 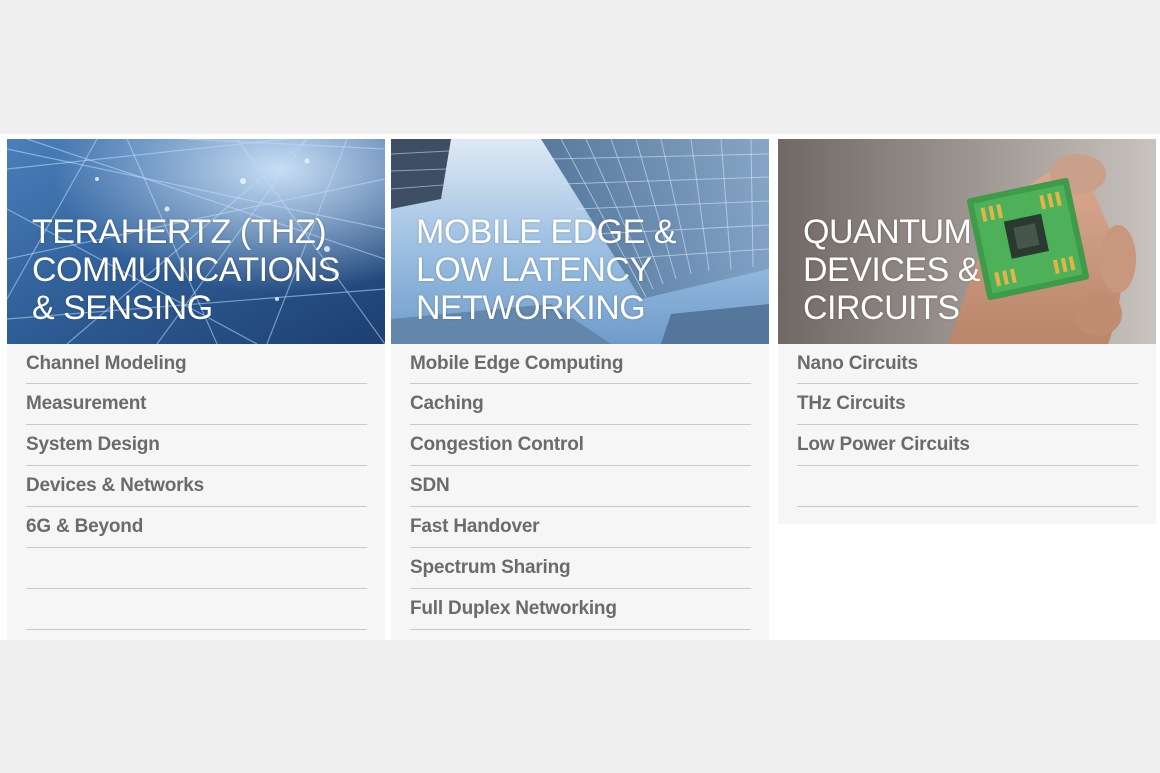 I want to click on topic-link: 6G & Beyond, so click(x=84, y=527).